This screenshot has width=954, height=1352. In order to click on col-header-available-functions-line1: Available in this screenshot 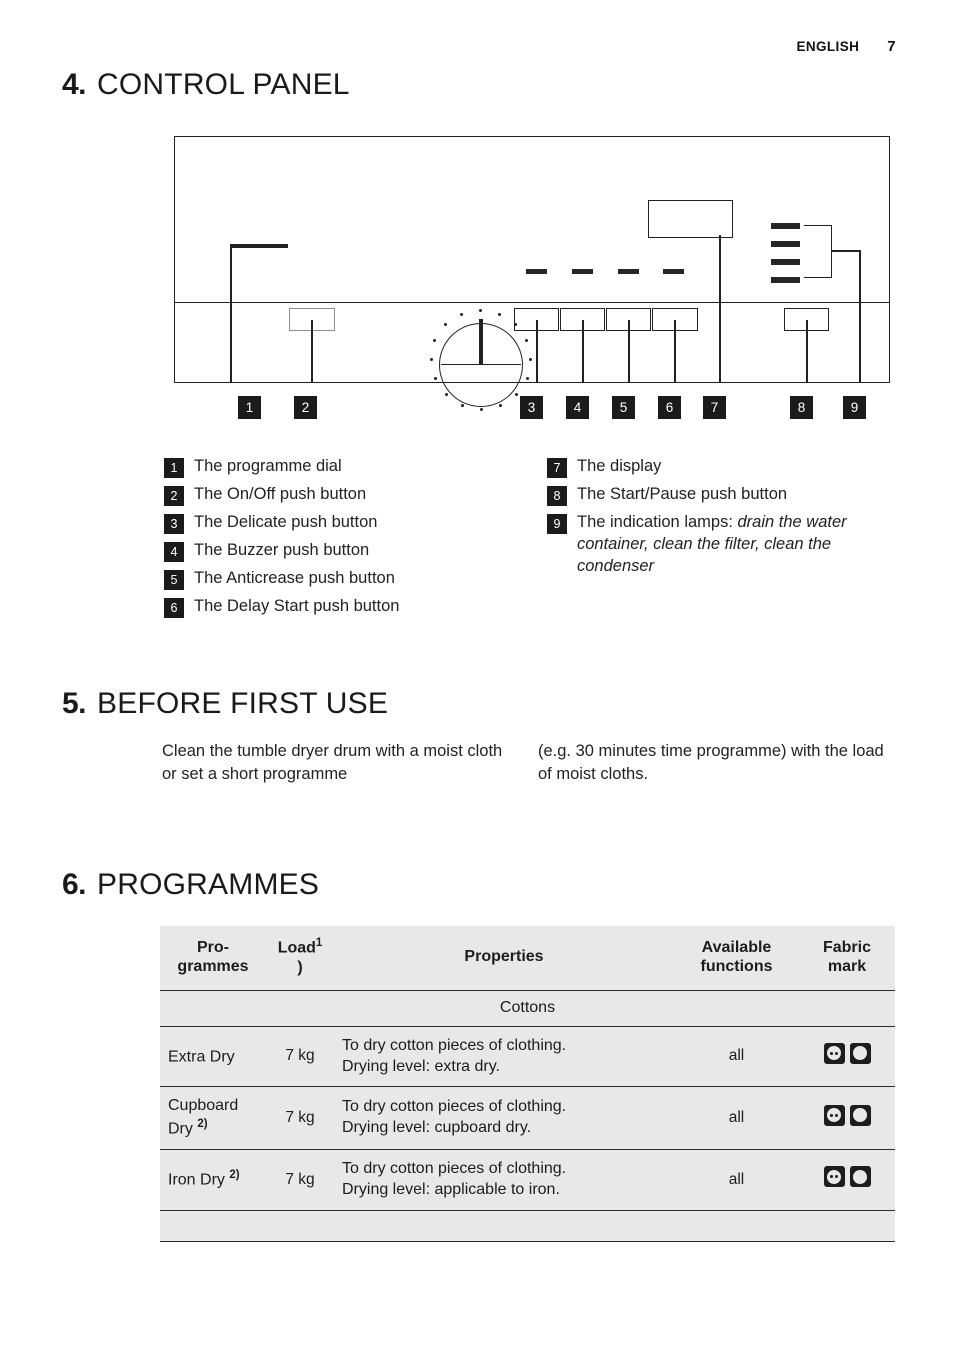, I will do `click(736, 947)`.